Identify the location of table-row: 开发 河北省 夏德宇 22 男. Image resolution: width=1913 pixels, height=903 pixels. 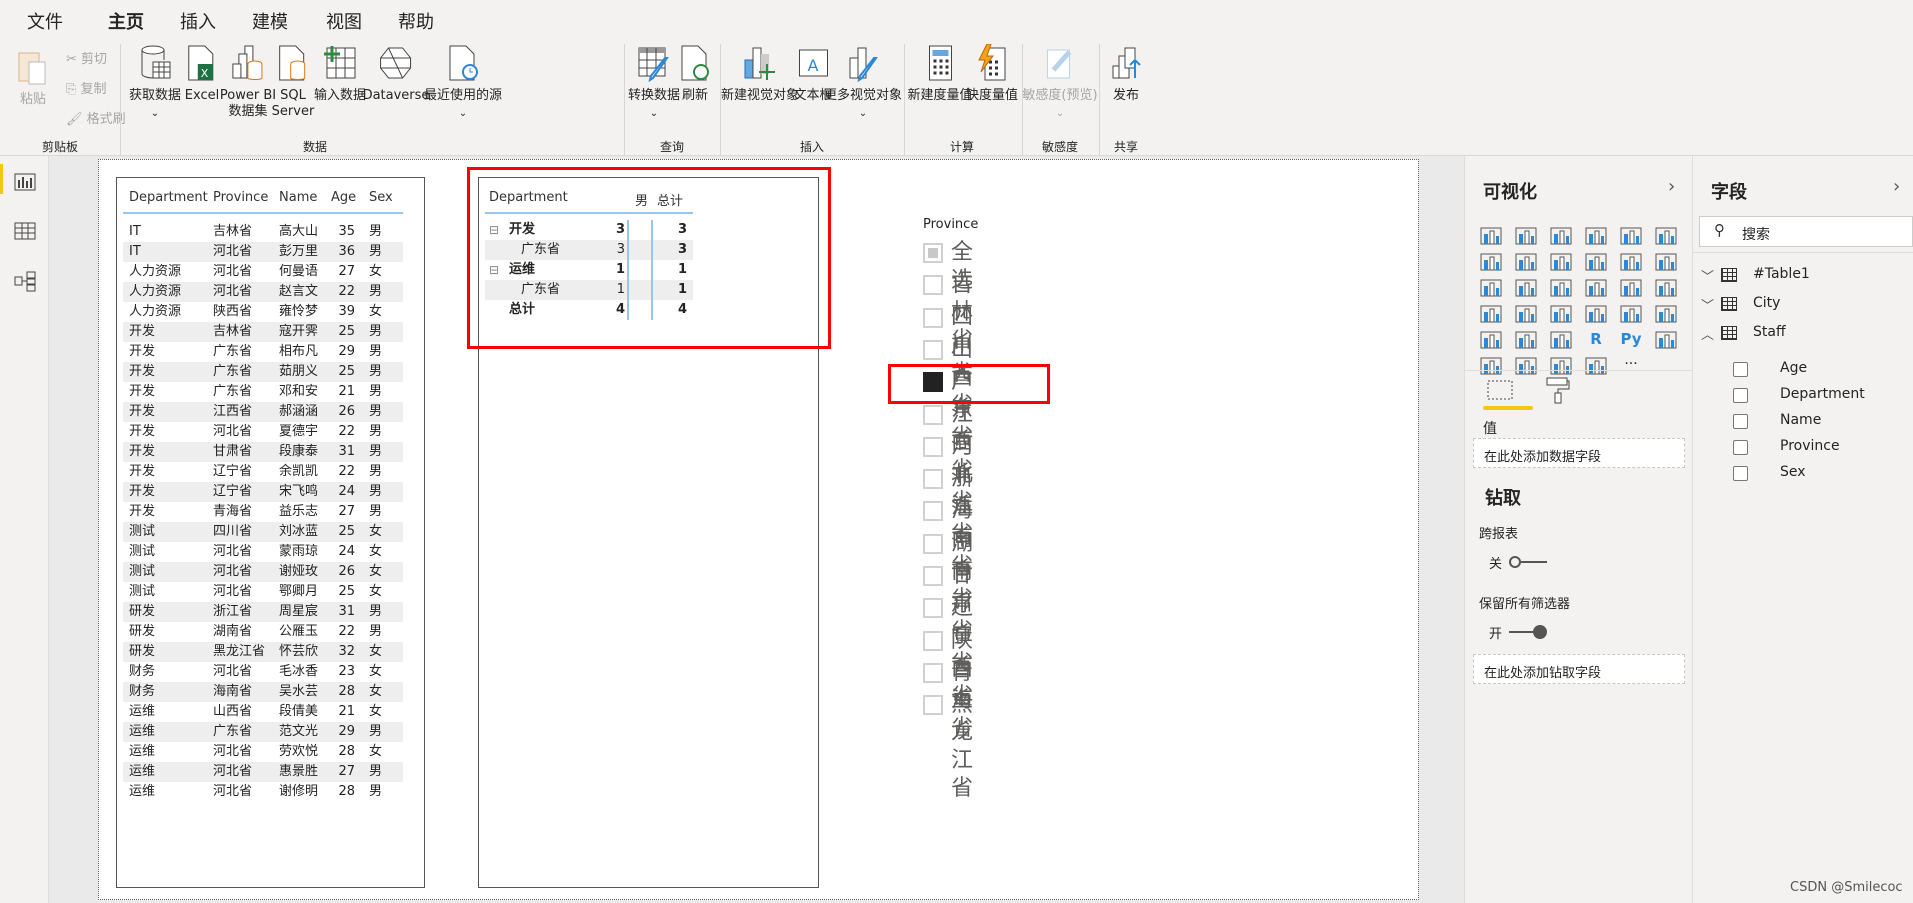
(263, 432).